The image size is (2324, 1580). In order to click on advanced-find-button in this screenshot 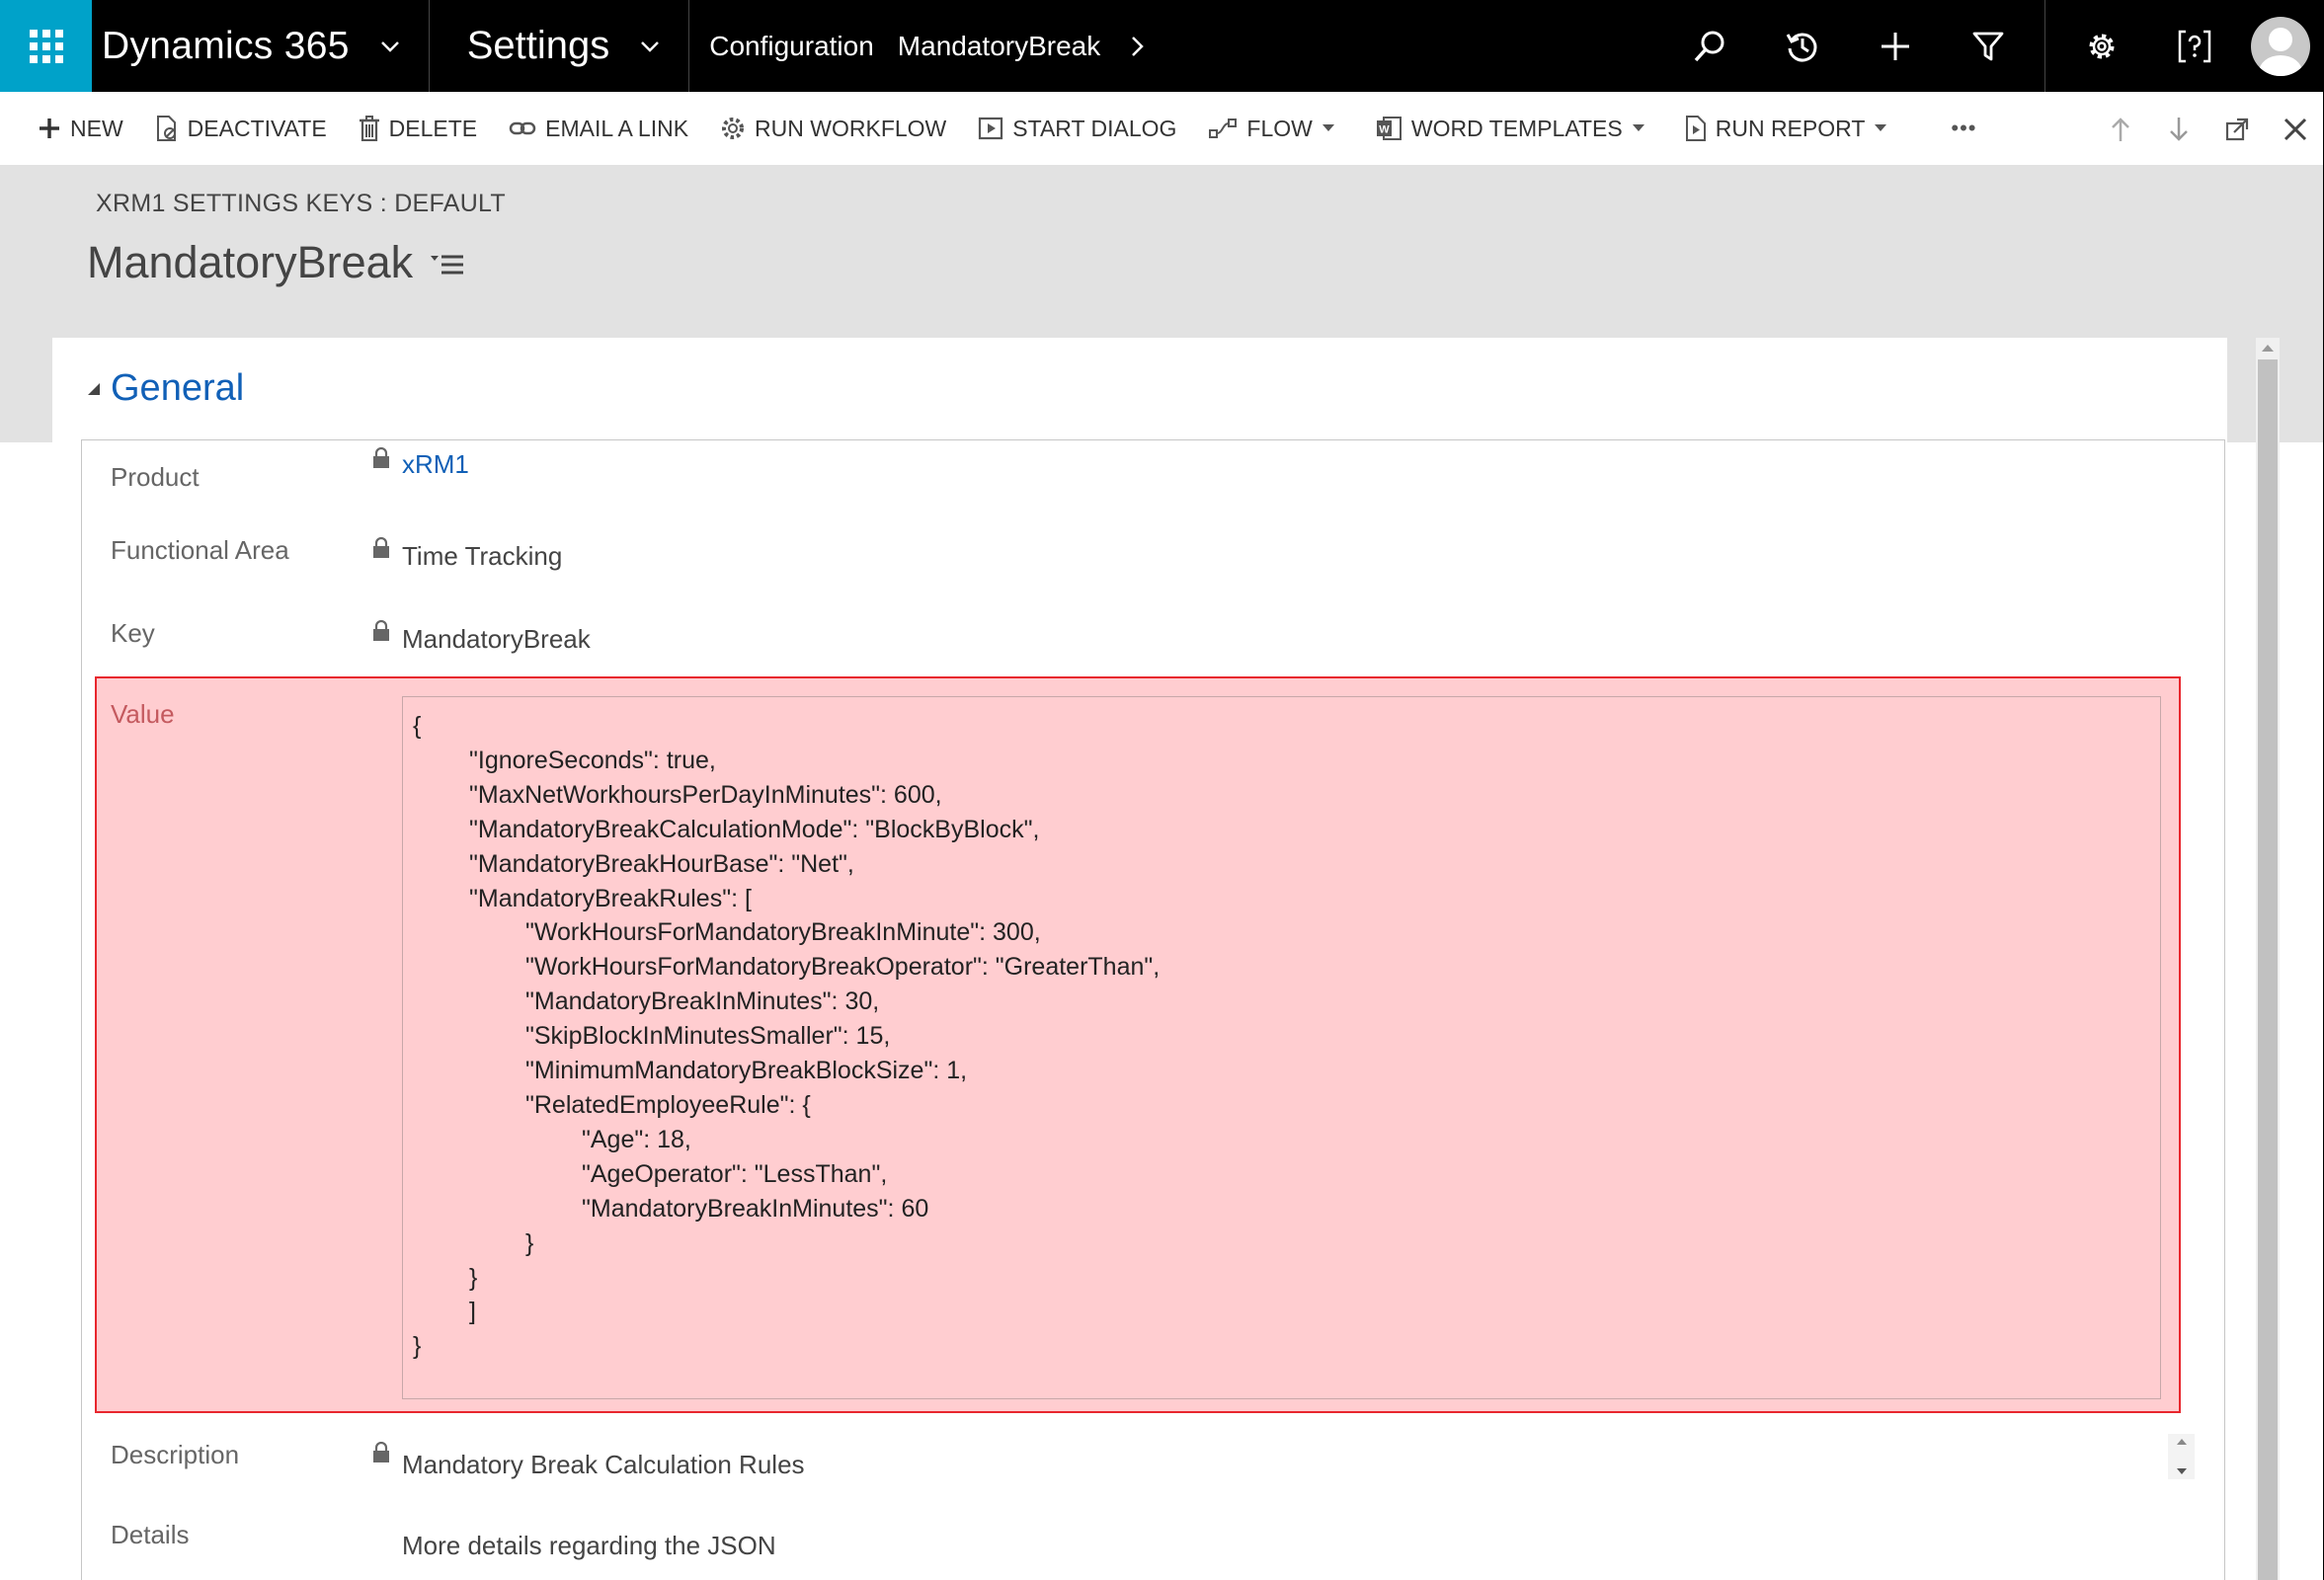, I will do `click(1989, 46)`.